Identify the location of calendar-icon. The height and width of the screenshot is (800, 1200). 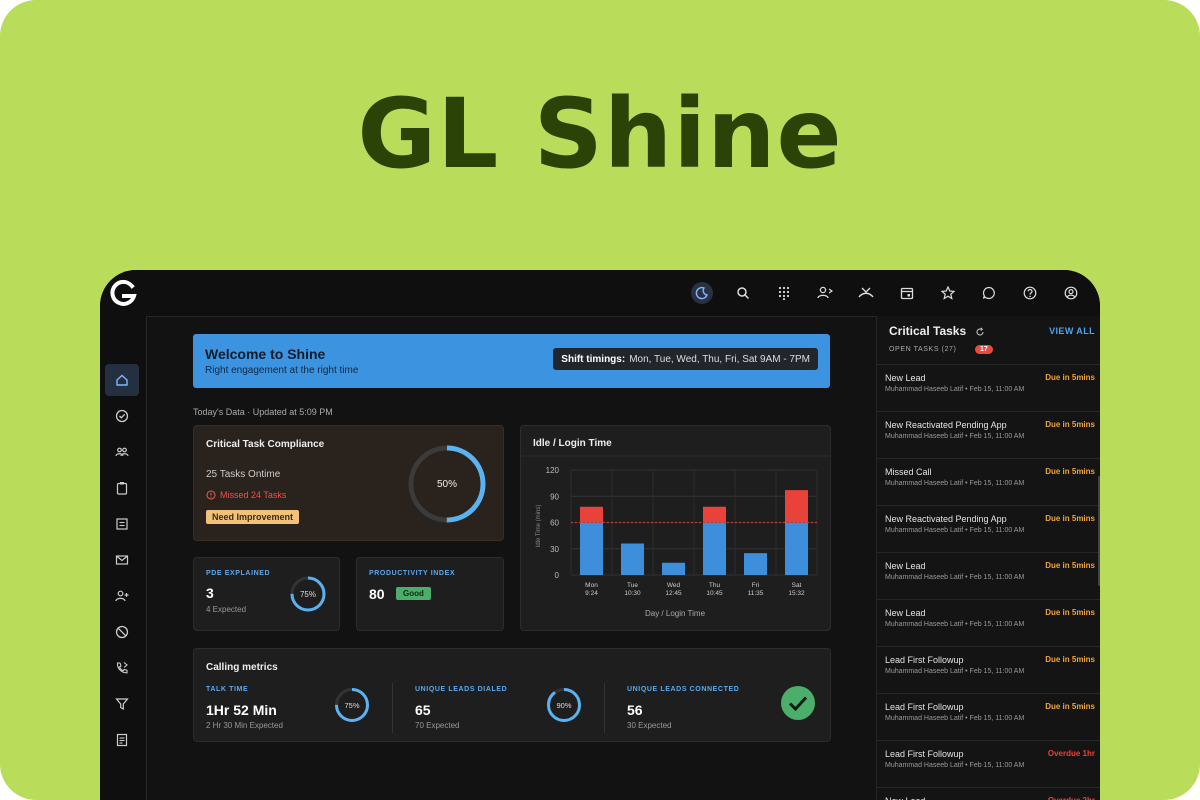
(907, 293).